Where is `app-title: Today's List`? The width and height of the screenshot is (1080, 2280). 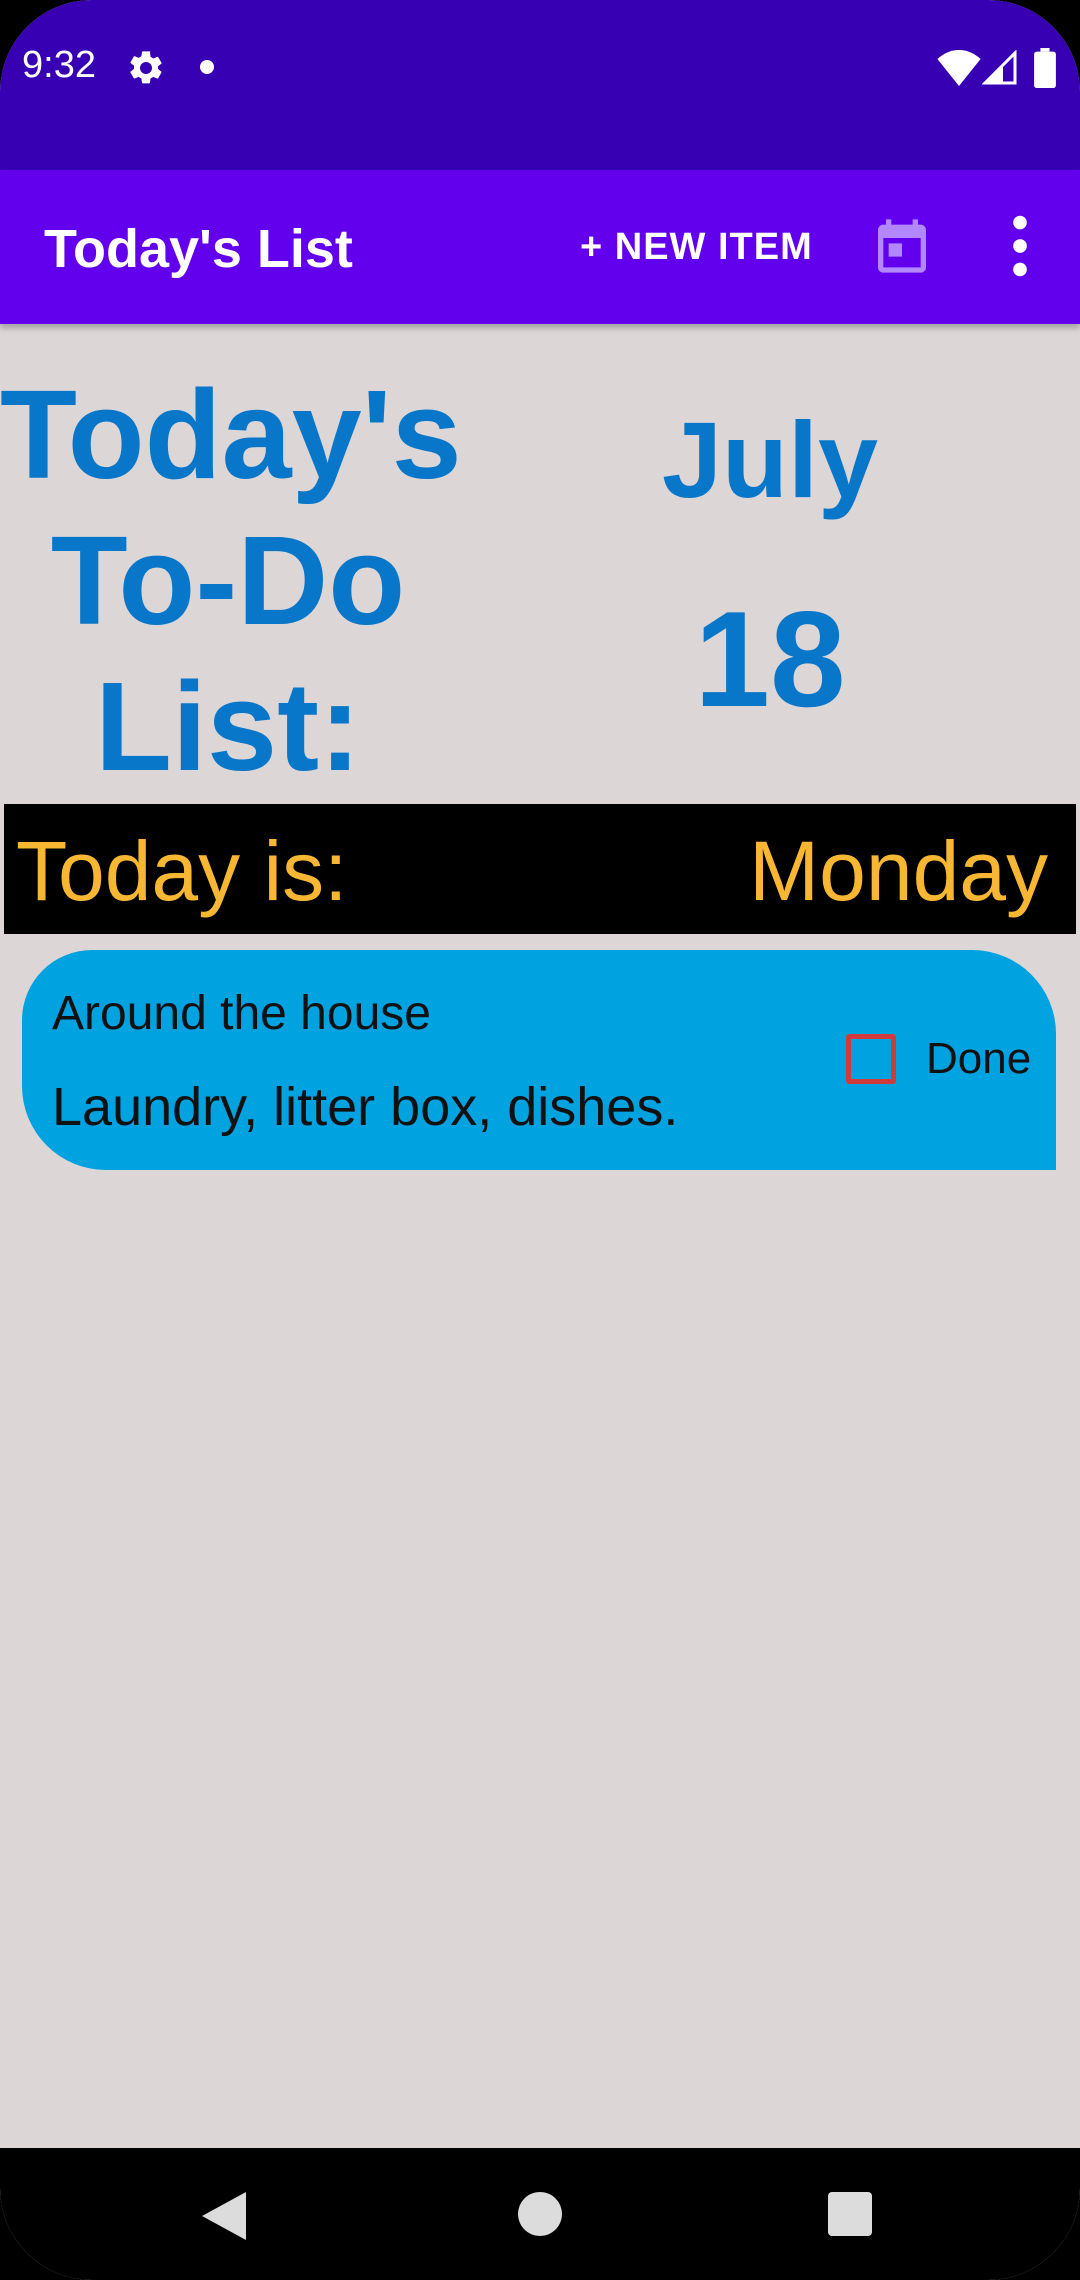 app-title: Today's List is located at coordinates (198, 249).